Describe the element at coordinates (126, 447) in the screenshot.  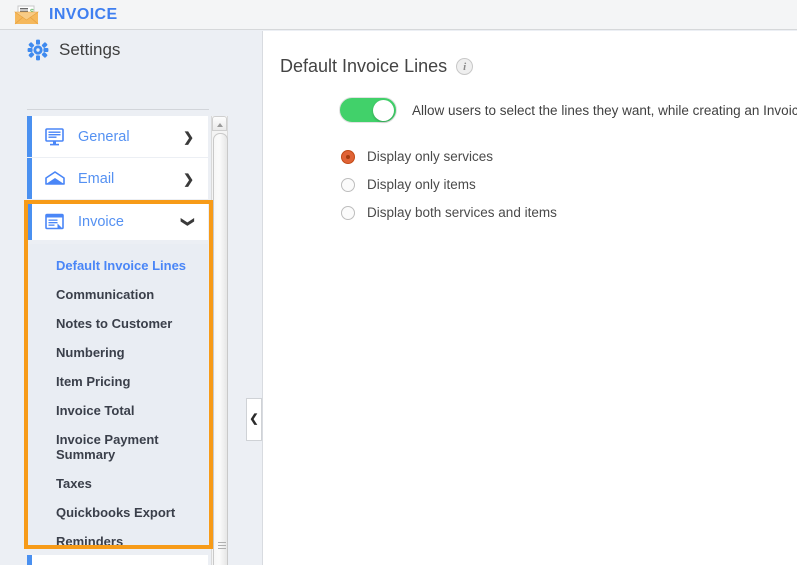
I see `submenu-item-invoice-payment-summary: Invoice Payment Summary` at that location.